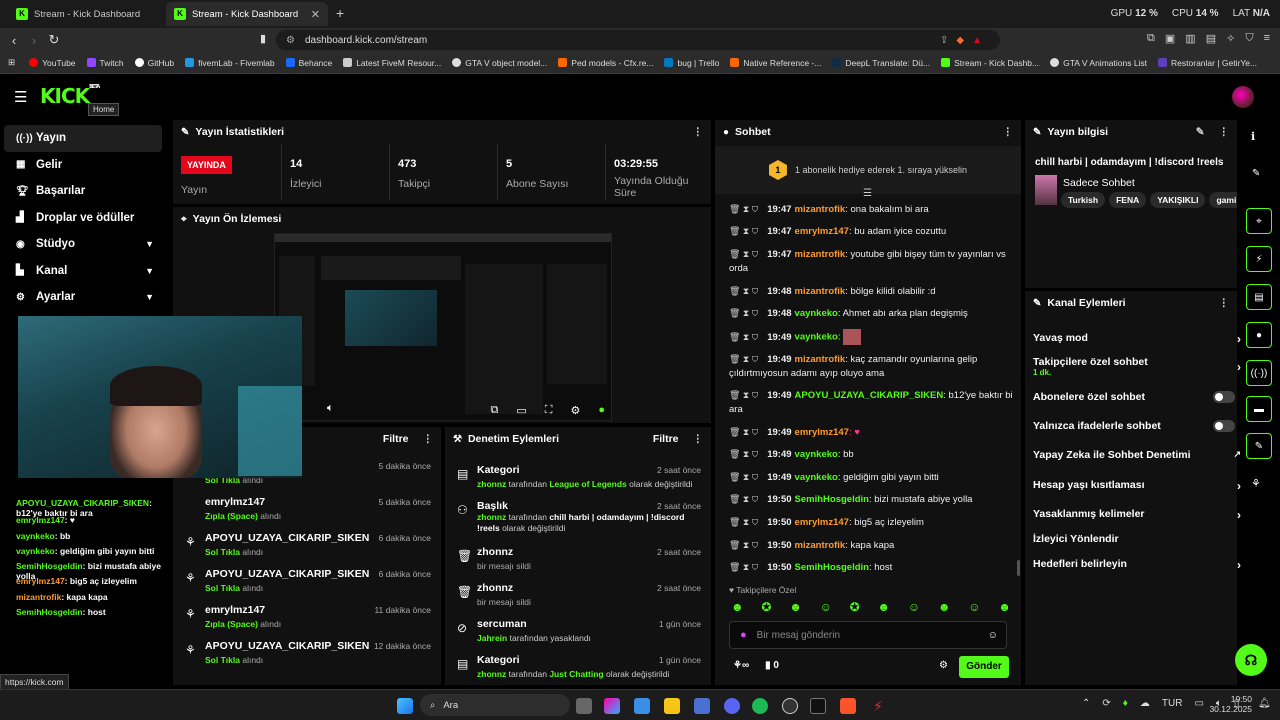 This screenshot has height=720, width=1280. Describe the element at coordinates (20, 97) in the screenshot. I see `hamburger-menu-icon: ☰` at that location.